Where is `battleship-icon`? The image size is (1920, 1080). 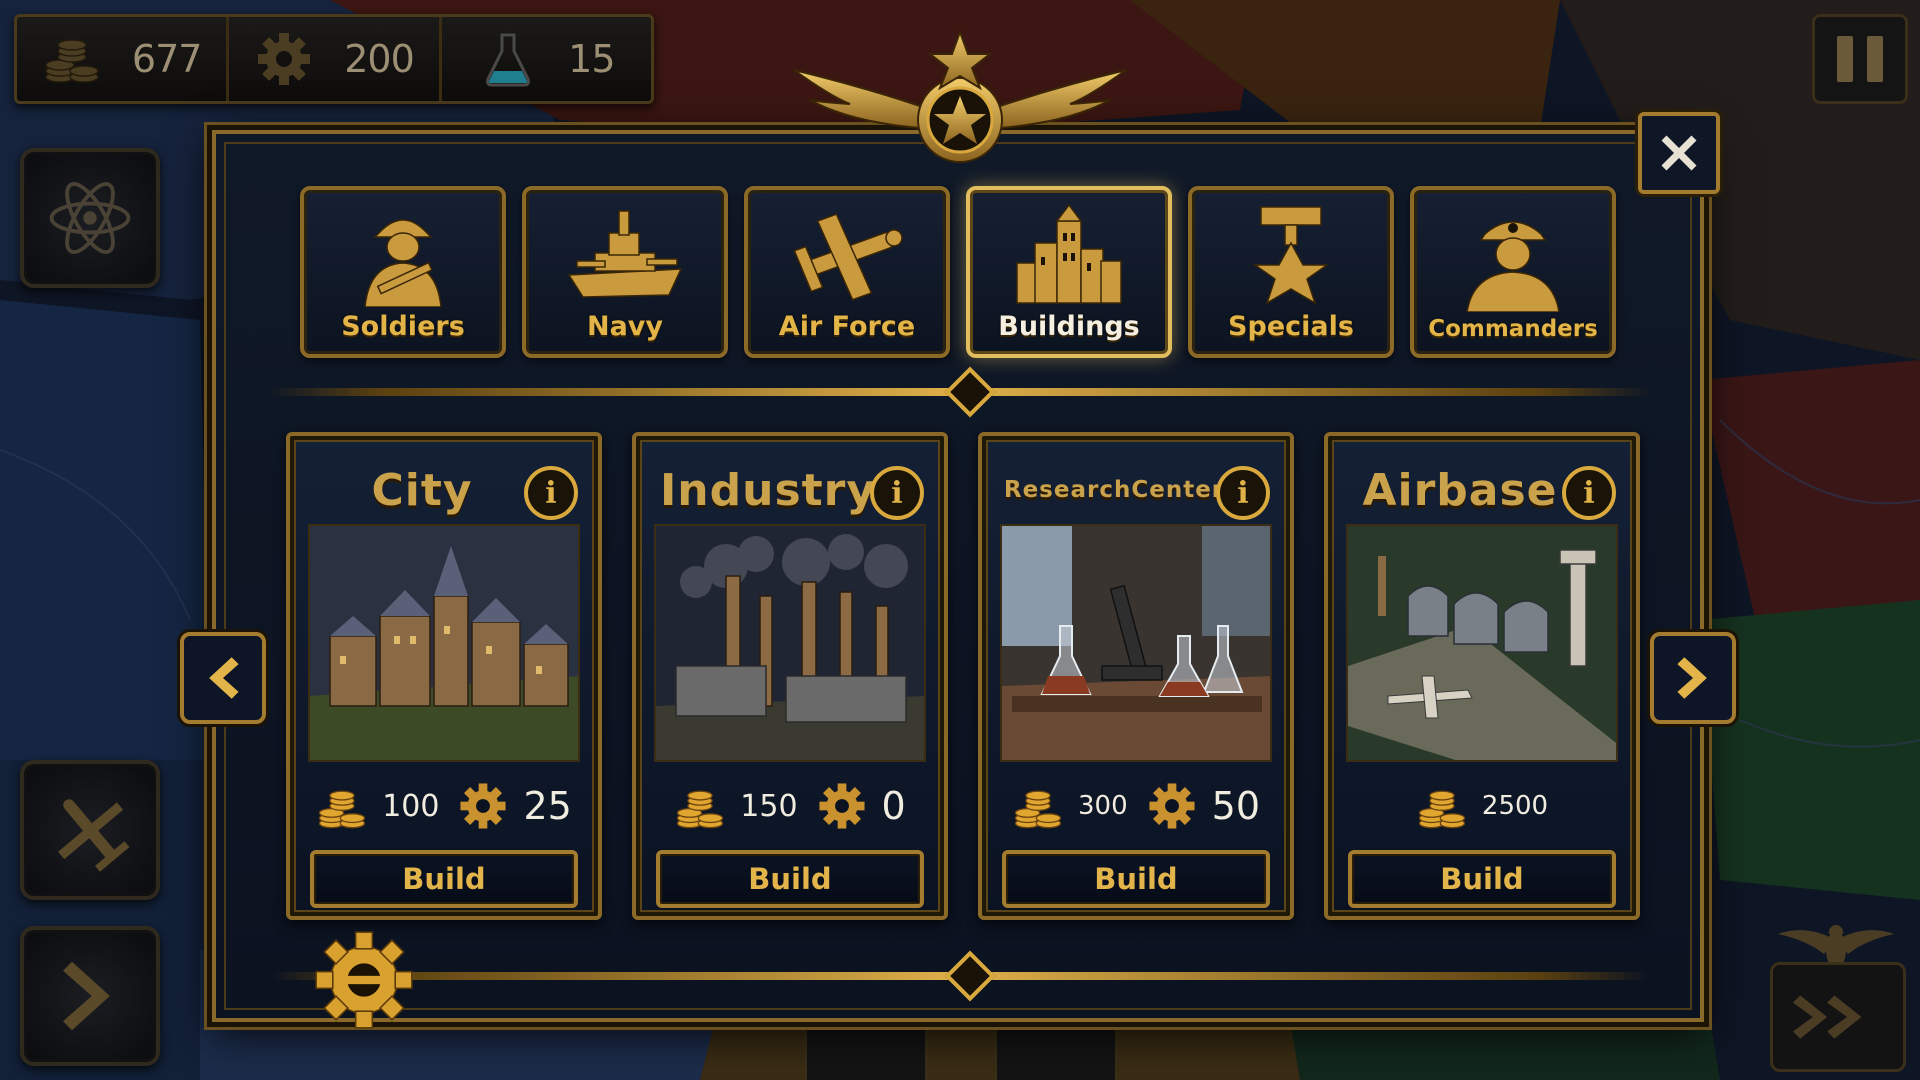
battleship-icon is located at coordinates (625, 254).